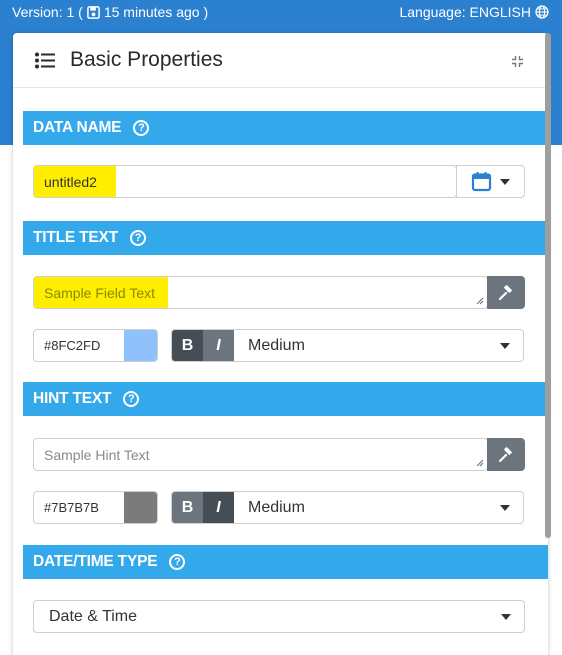 This screenshot has width=562, height=655. What do you see at coordinates (47, 12) in the screenshot?
I see `version-label: Version: 1 (` at bounding box center [47, 12].